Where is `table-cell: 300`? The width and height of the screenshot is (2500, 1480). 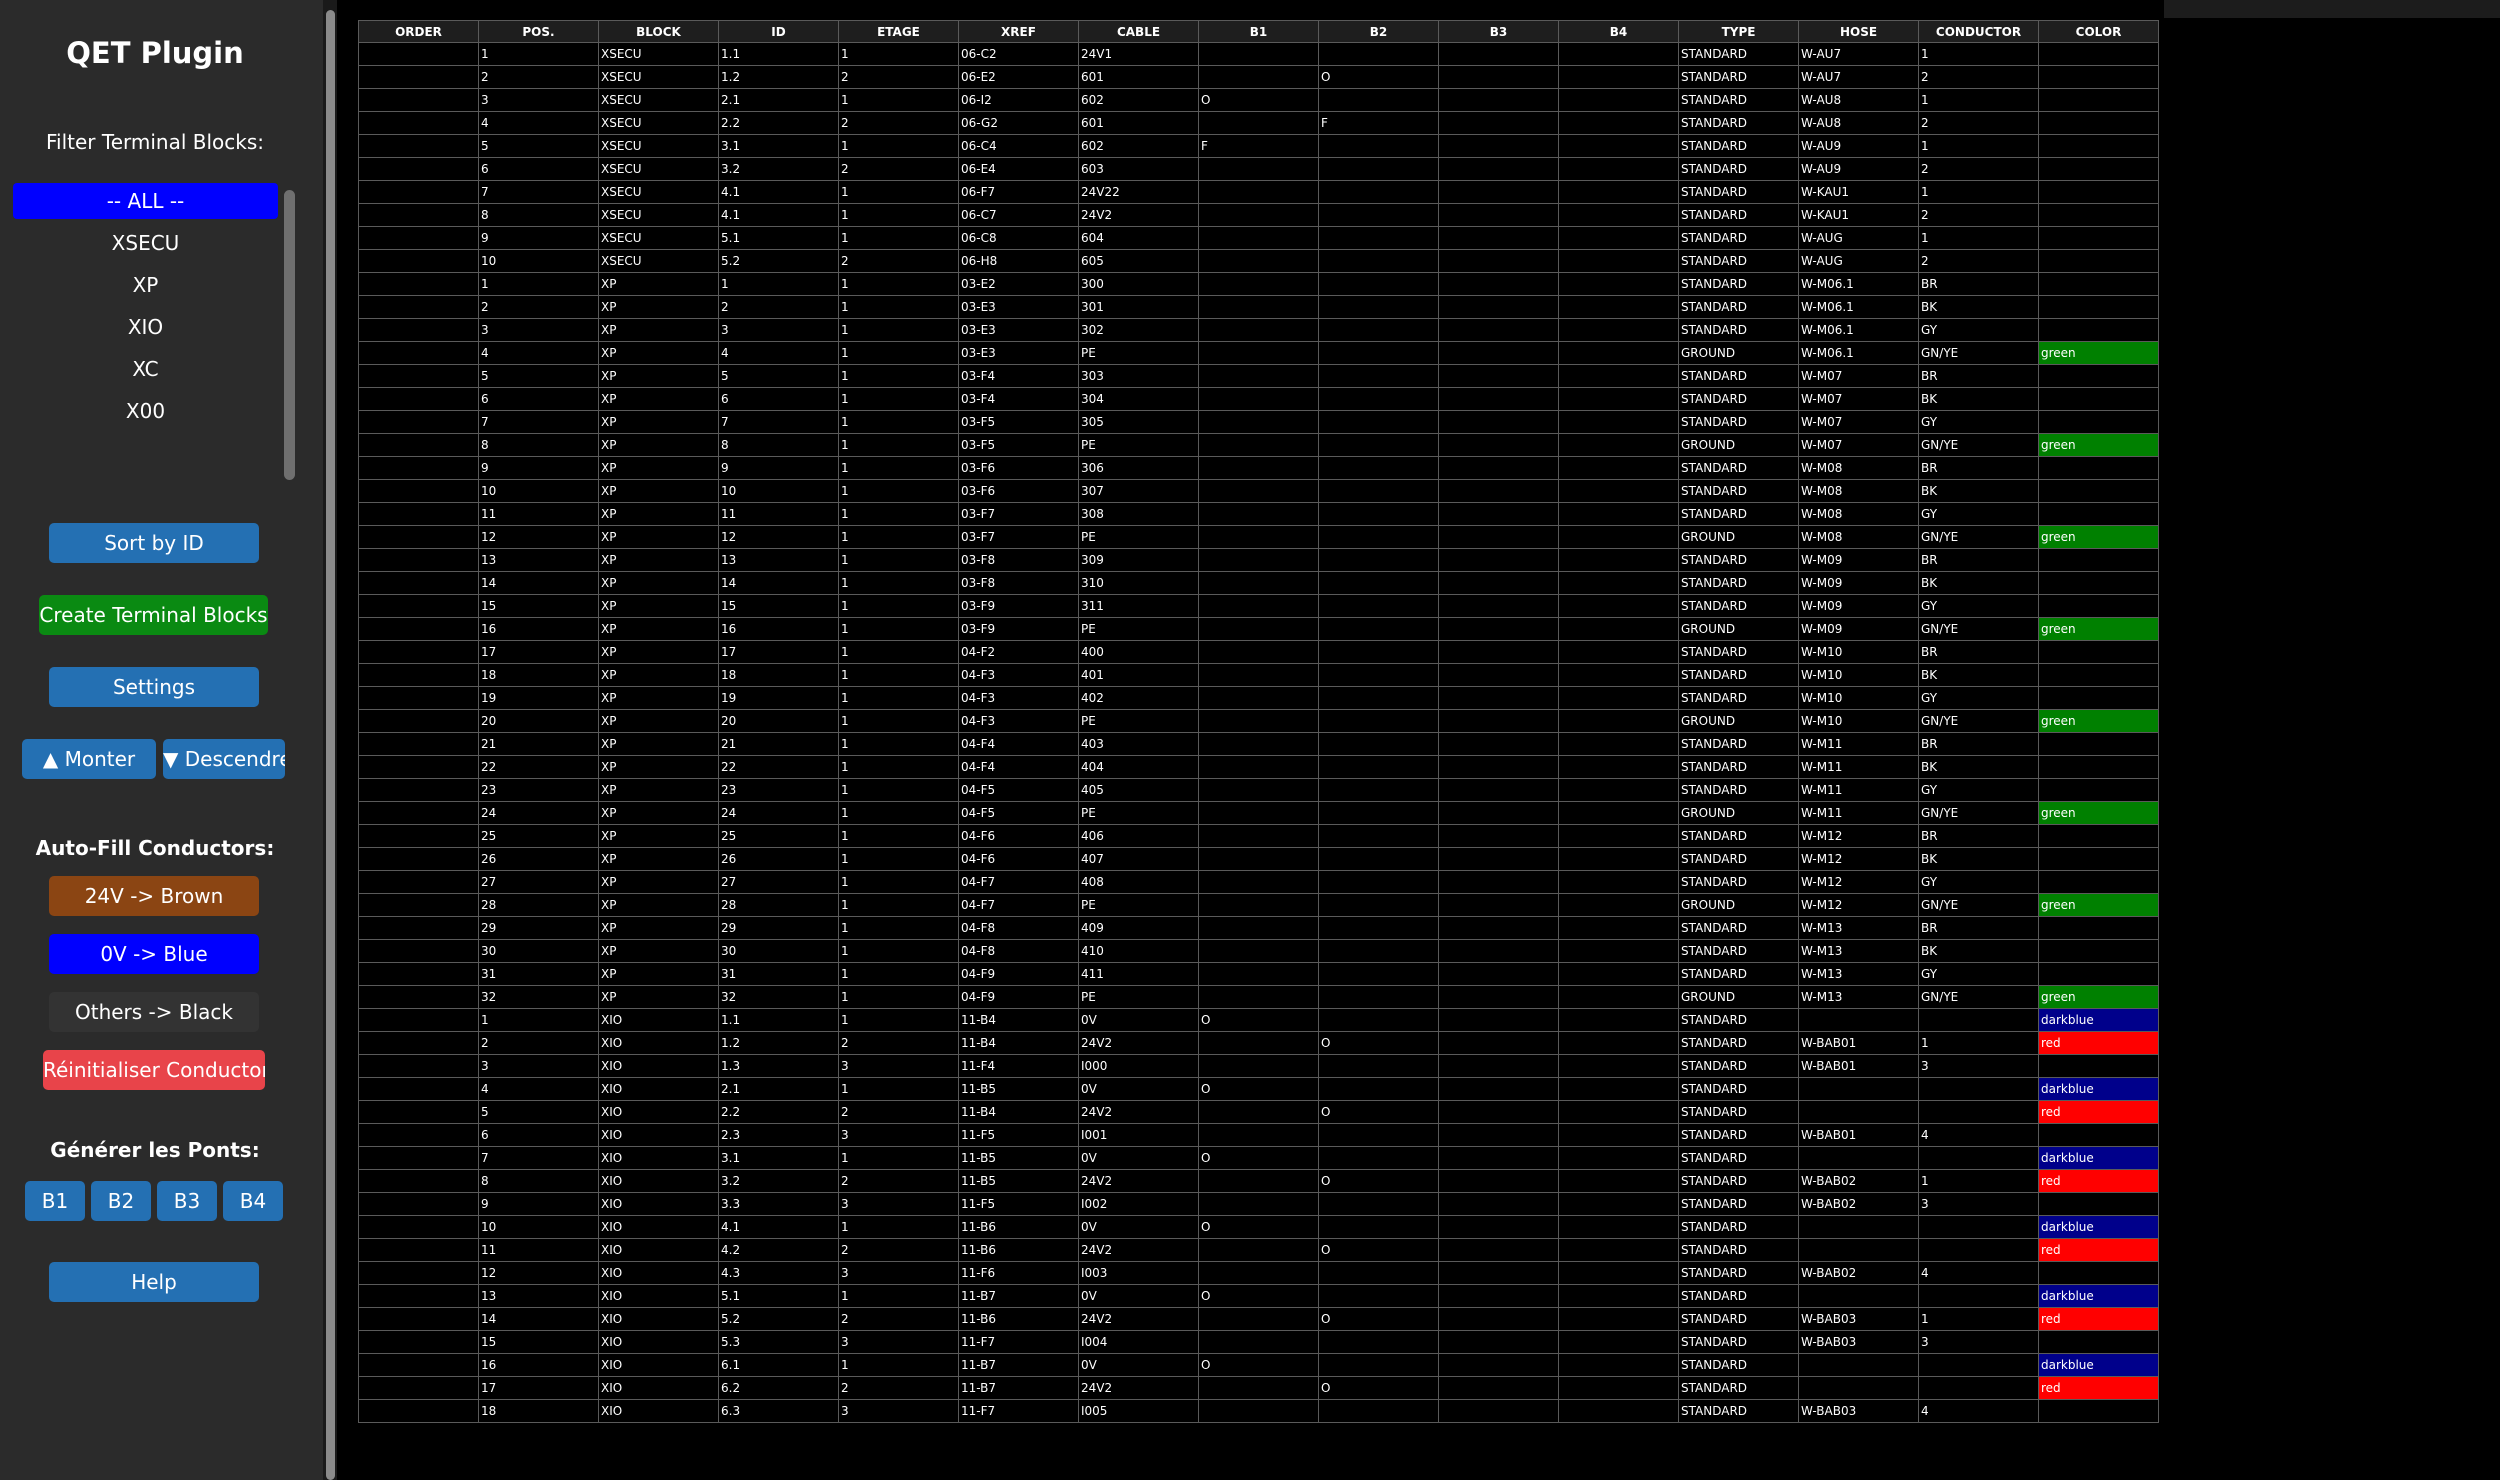
table-cell: 300 is located at coordinates (1138, 284).